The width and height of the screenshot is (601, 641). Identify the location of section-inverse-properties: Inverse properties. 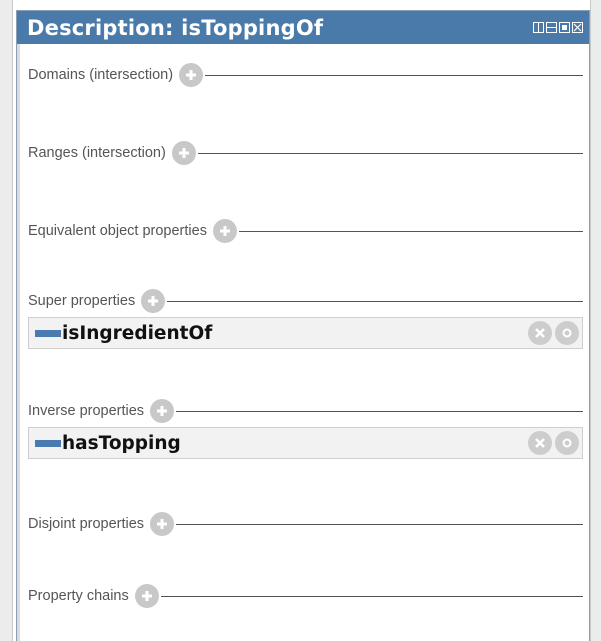
(305, 411).